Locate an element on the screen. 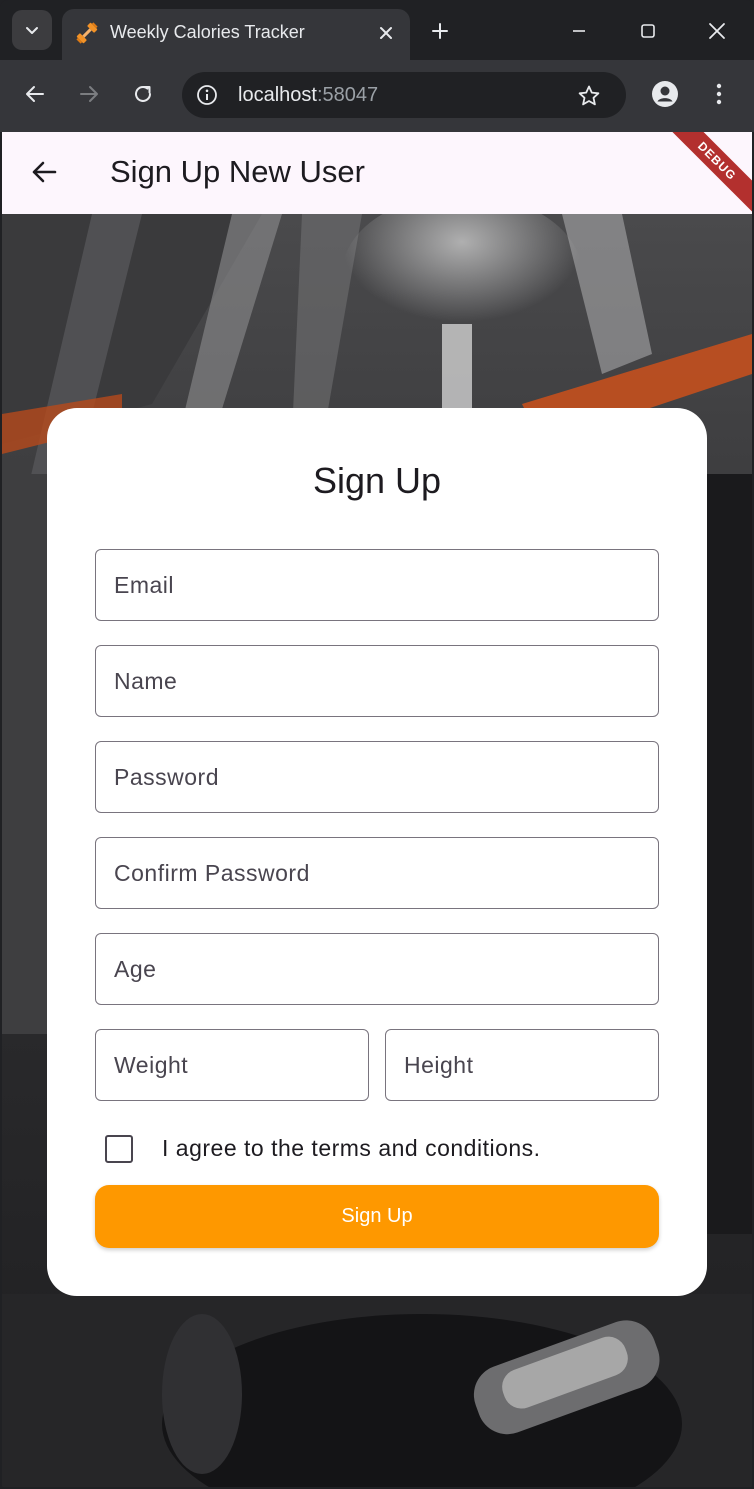  weight-field-label: Weight is located at coordinates (151, 1065).